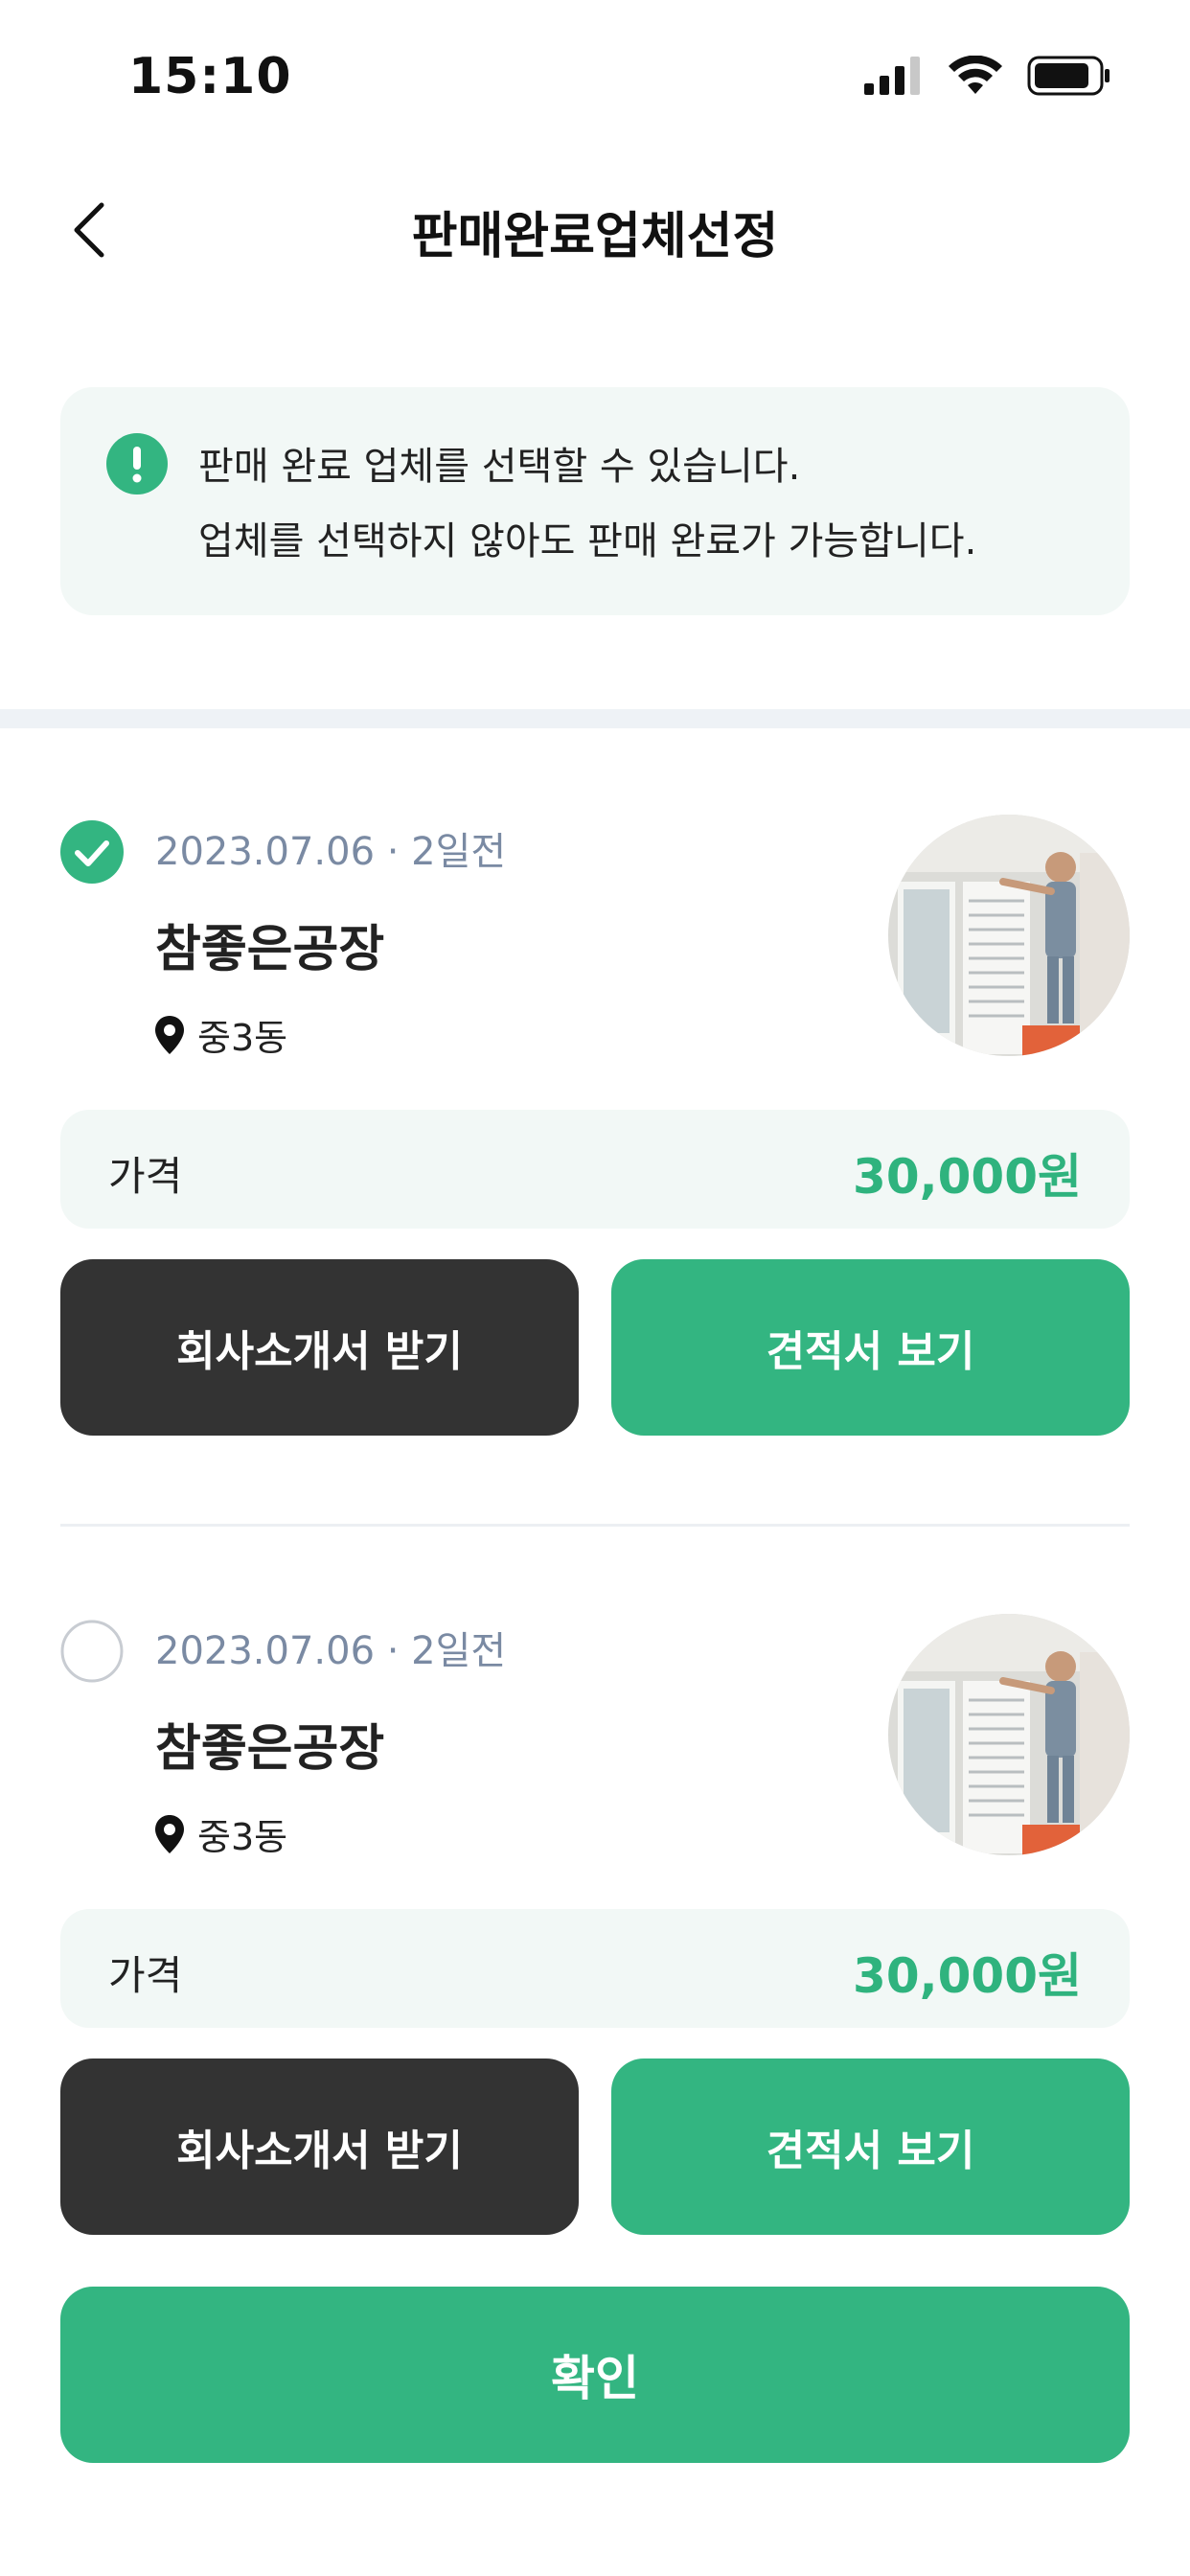 Image resolution: width=1190 pixels, height=2576 pixels. What do you see at coordinates (210, 76) in the screenshot?
I see `status-time: 15:10` at bounding box center [210, 76].